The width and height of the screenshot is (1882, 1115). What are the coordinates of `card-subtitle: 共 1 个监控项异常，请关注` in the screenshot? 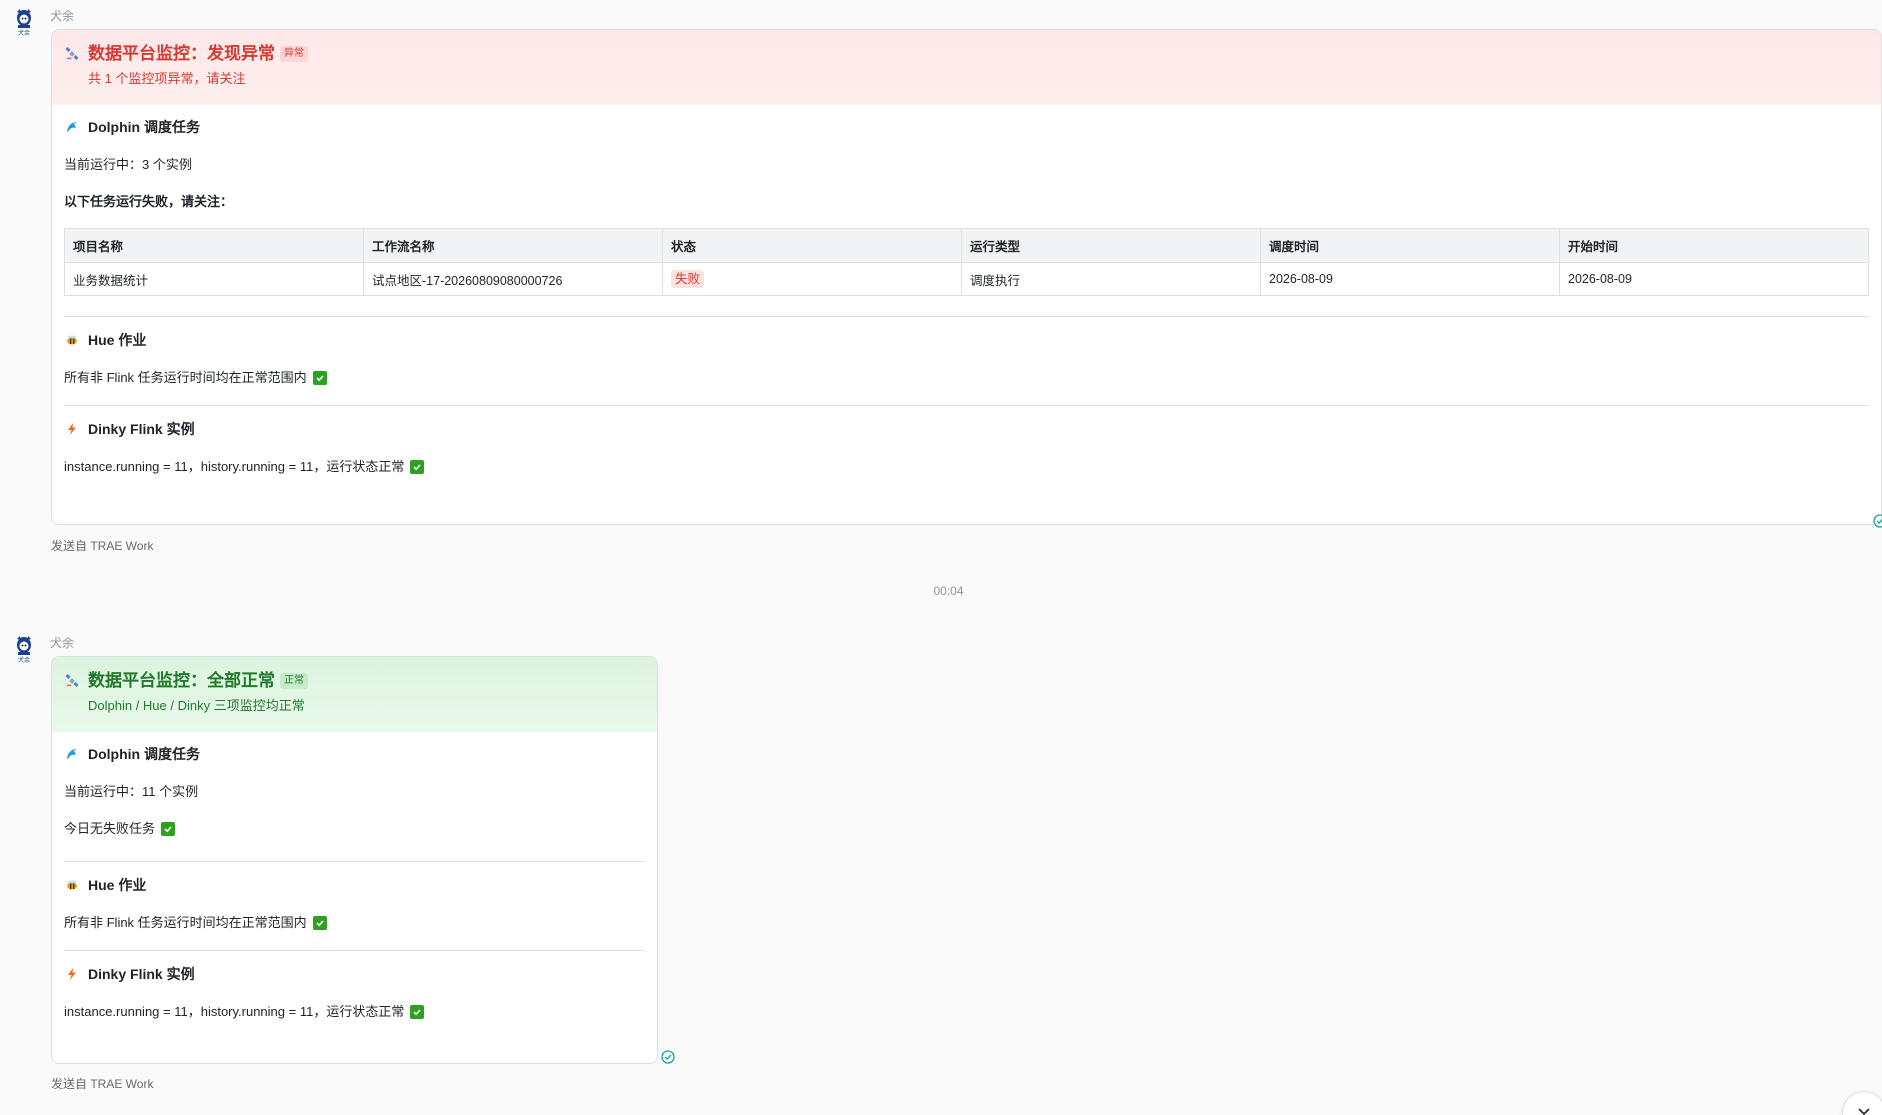 It's located at (167, 78).